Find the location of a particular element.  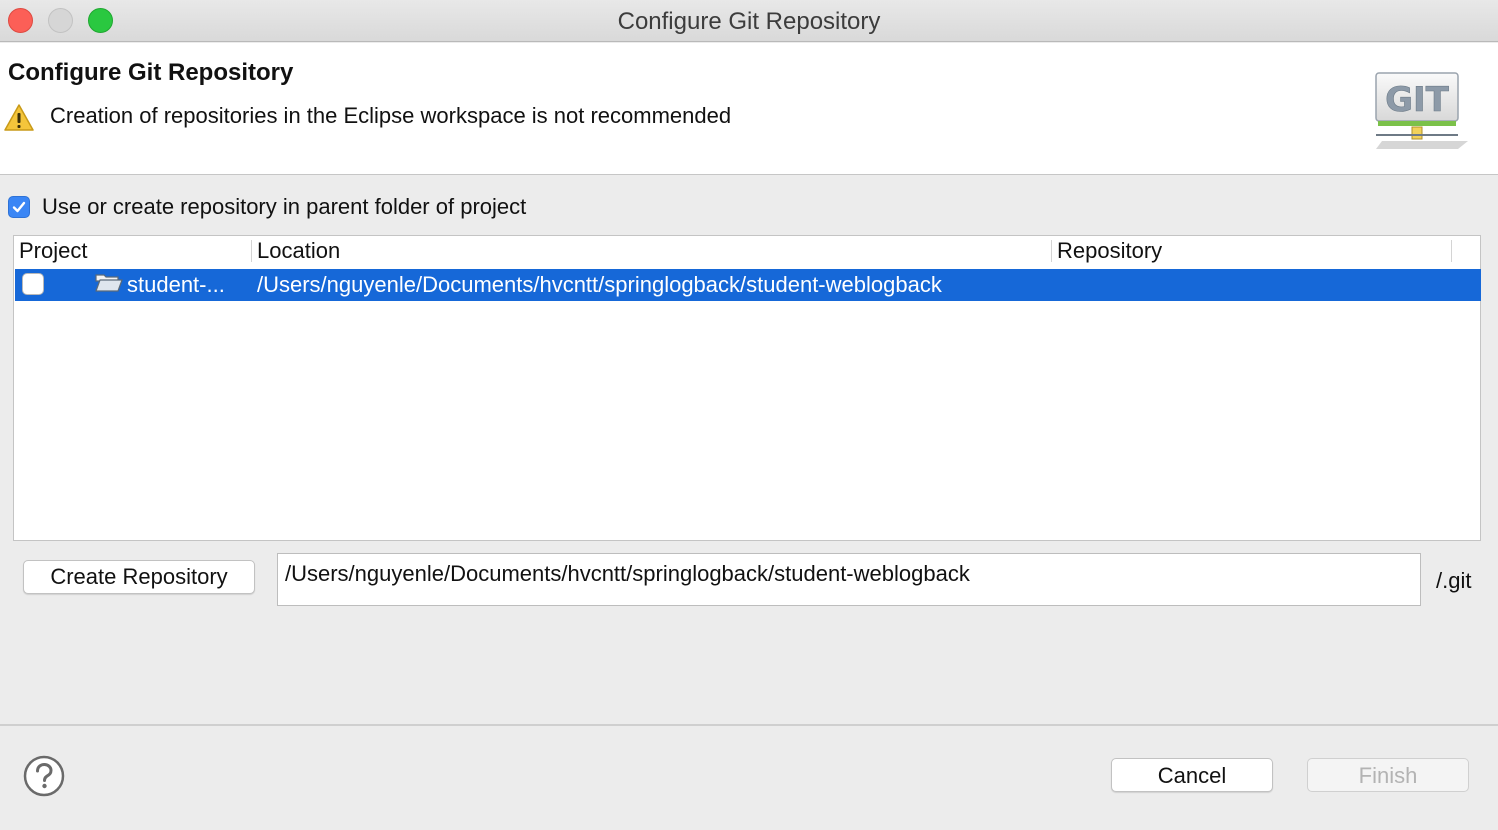

column-header-location: Location is located at coordinates (296, 252).